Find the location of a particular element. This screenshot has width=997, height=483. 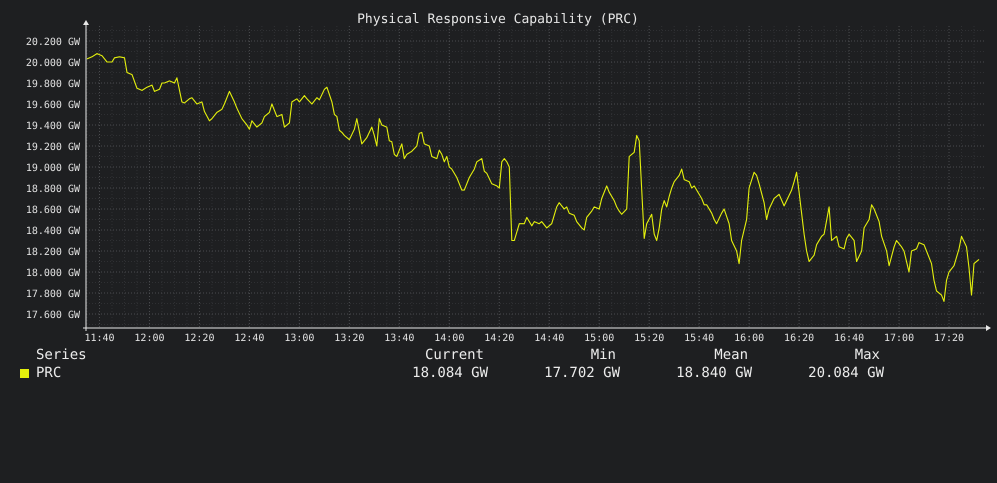

series-name: PRC is located at coordinates (49, 373).